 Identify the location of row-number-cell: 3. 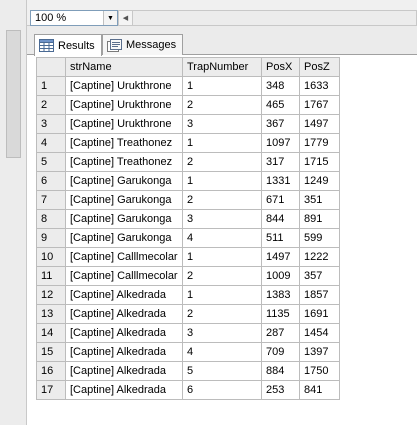
(51, 124).